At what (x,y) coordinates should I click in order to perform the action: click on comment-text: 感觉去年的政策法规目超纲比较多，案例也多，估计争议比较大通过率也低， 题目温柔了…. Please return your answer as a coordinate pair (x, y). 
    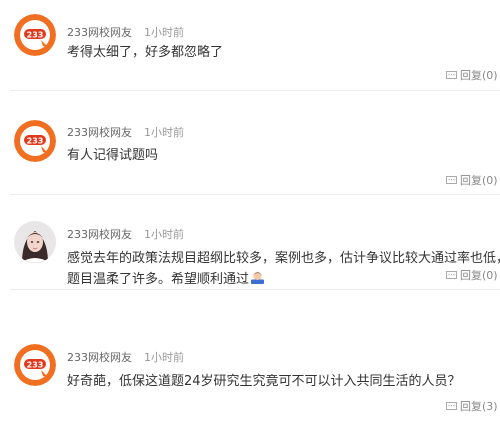
    Looking at the image, I should click on (283, 269).